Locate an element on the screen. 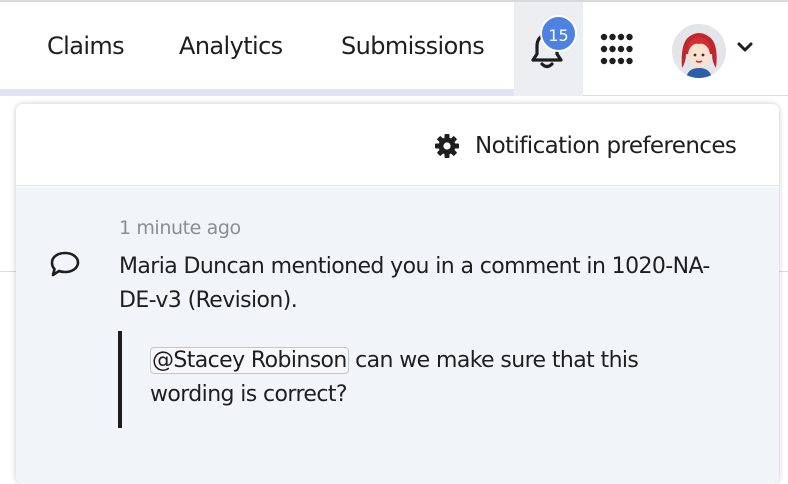  comment-icon is located at coordinates (65, 264).